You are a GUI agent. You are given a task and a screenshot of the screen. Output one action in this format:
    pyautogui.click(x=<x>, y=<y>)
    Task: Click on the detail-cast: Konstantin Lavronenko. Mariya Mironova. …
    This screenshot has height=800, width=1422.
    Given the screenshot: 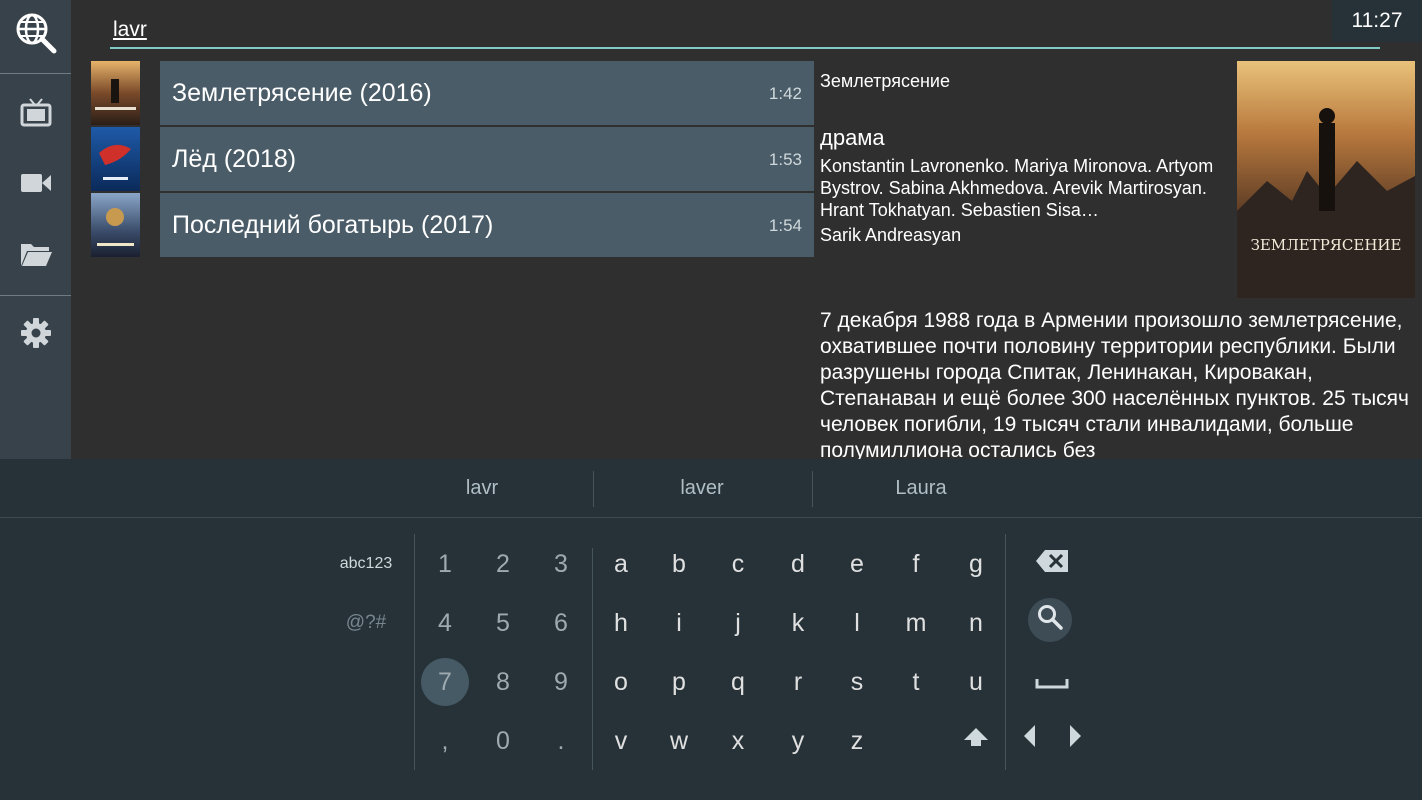 What is the action you would take?
    pyautogui.click(x=1017, y=188)
    